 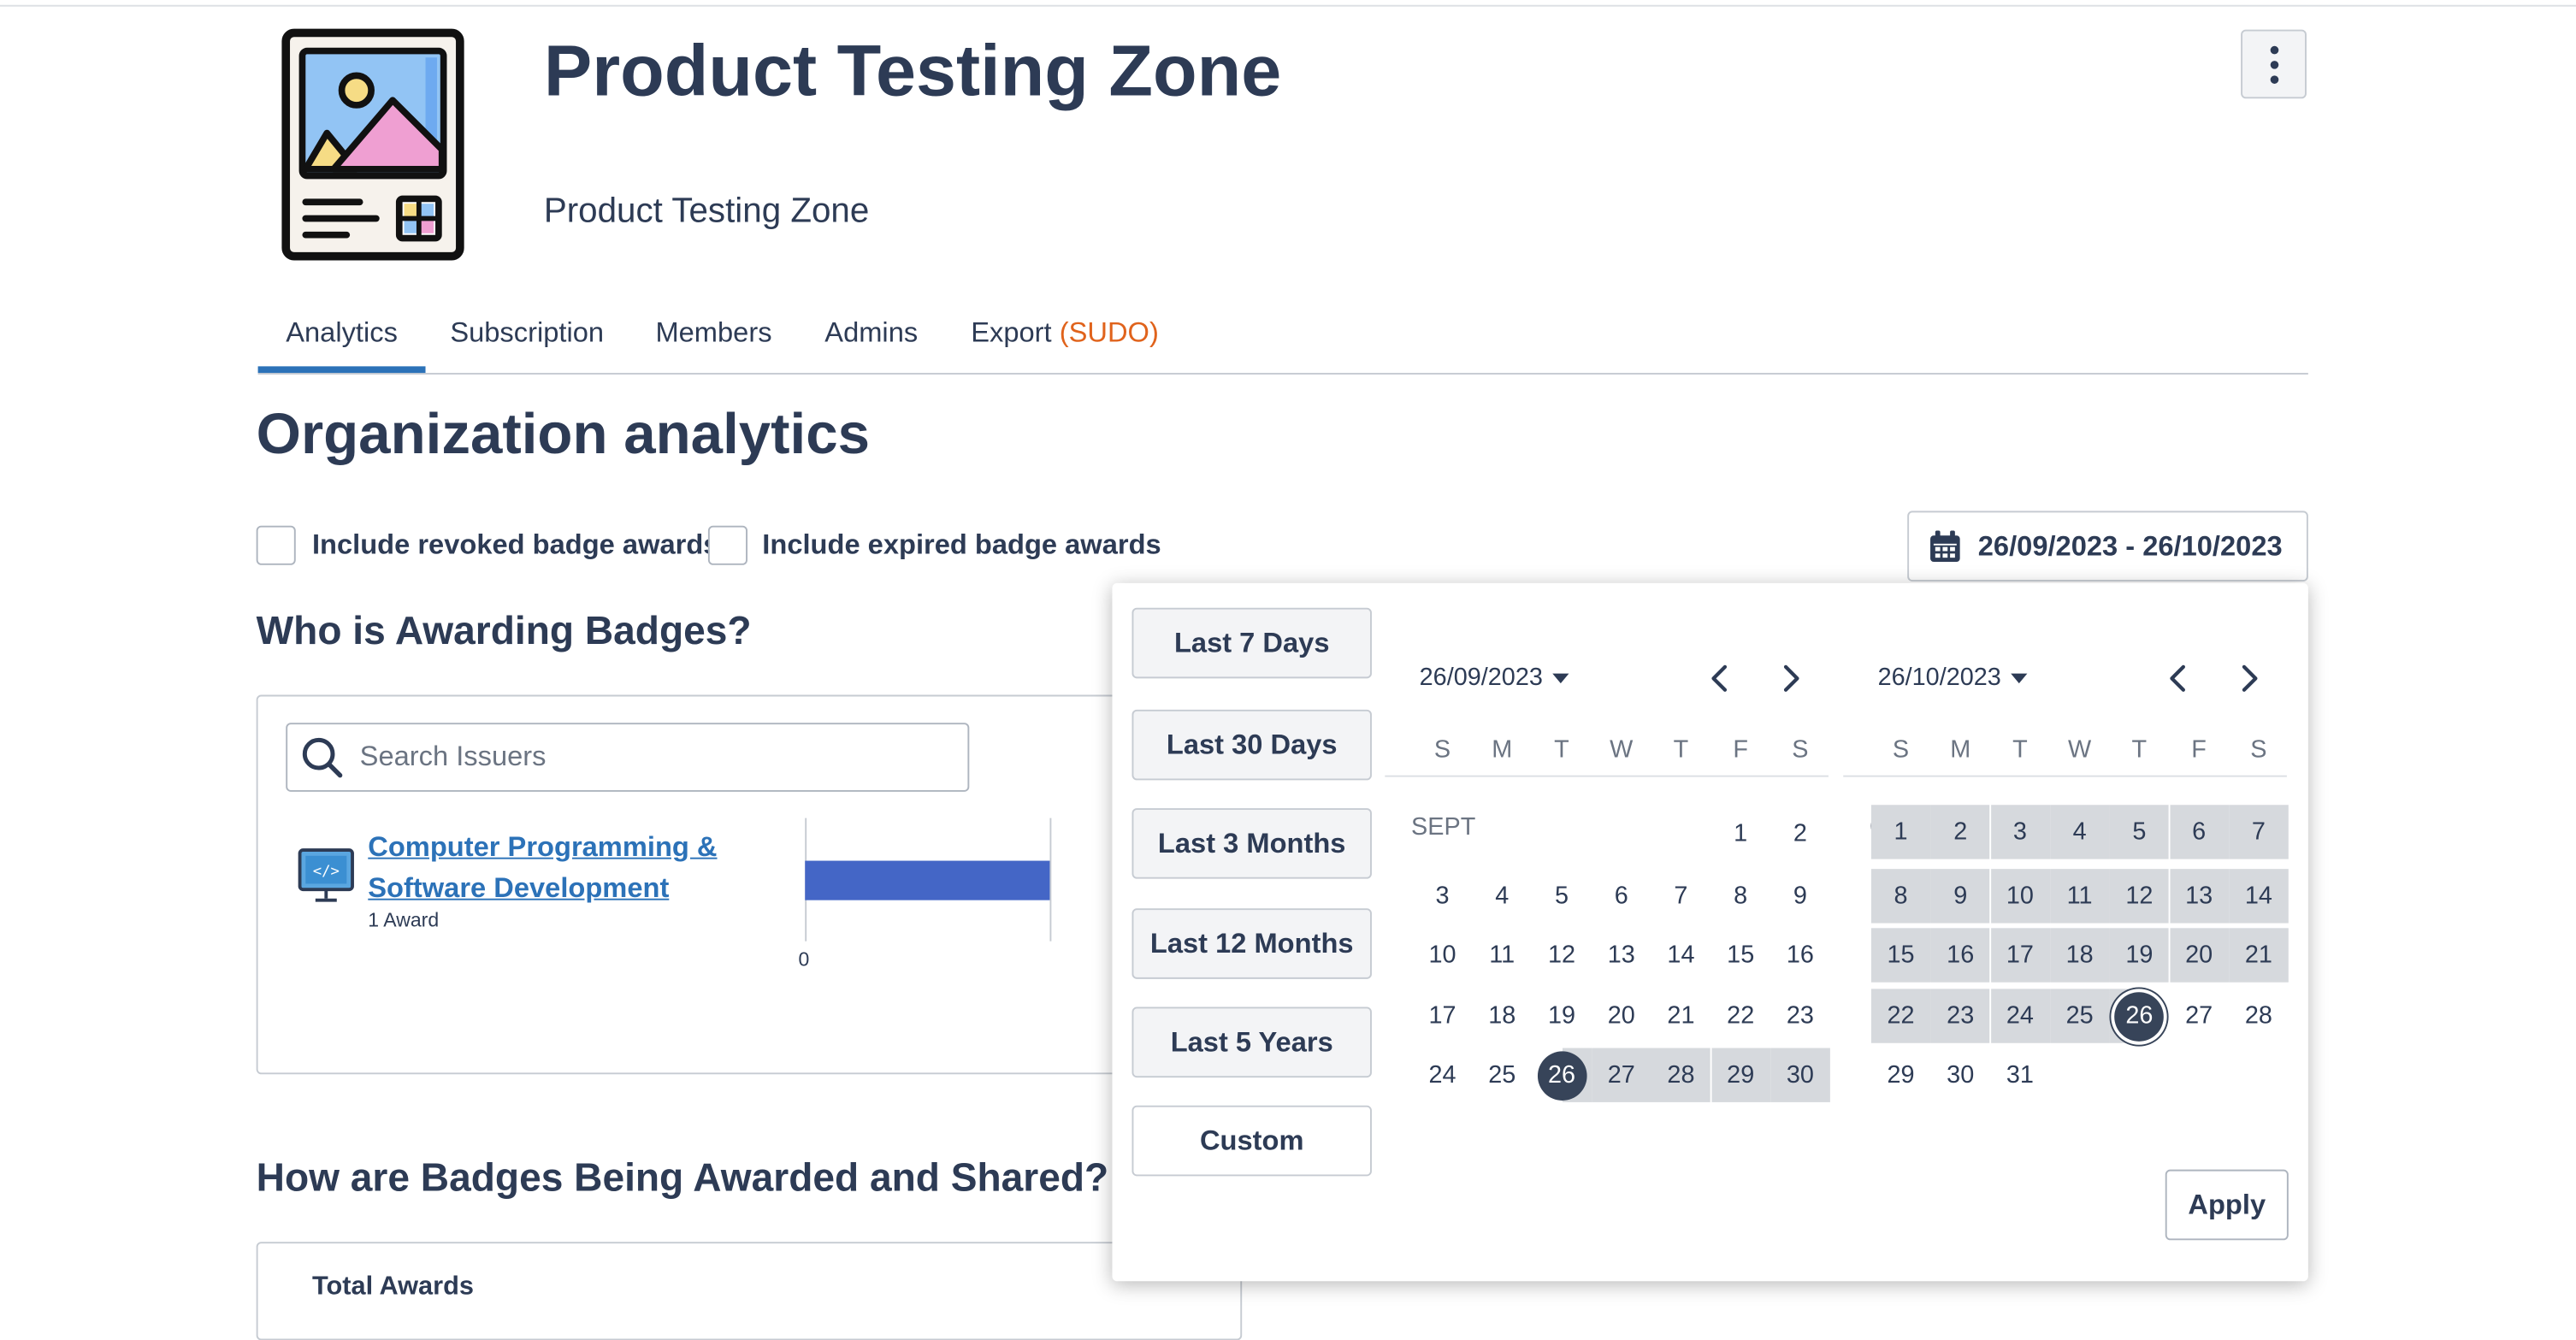 I want to click on preset-last-7-days: Last 7 Days, so click(x=1251, y=643).